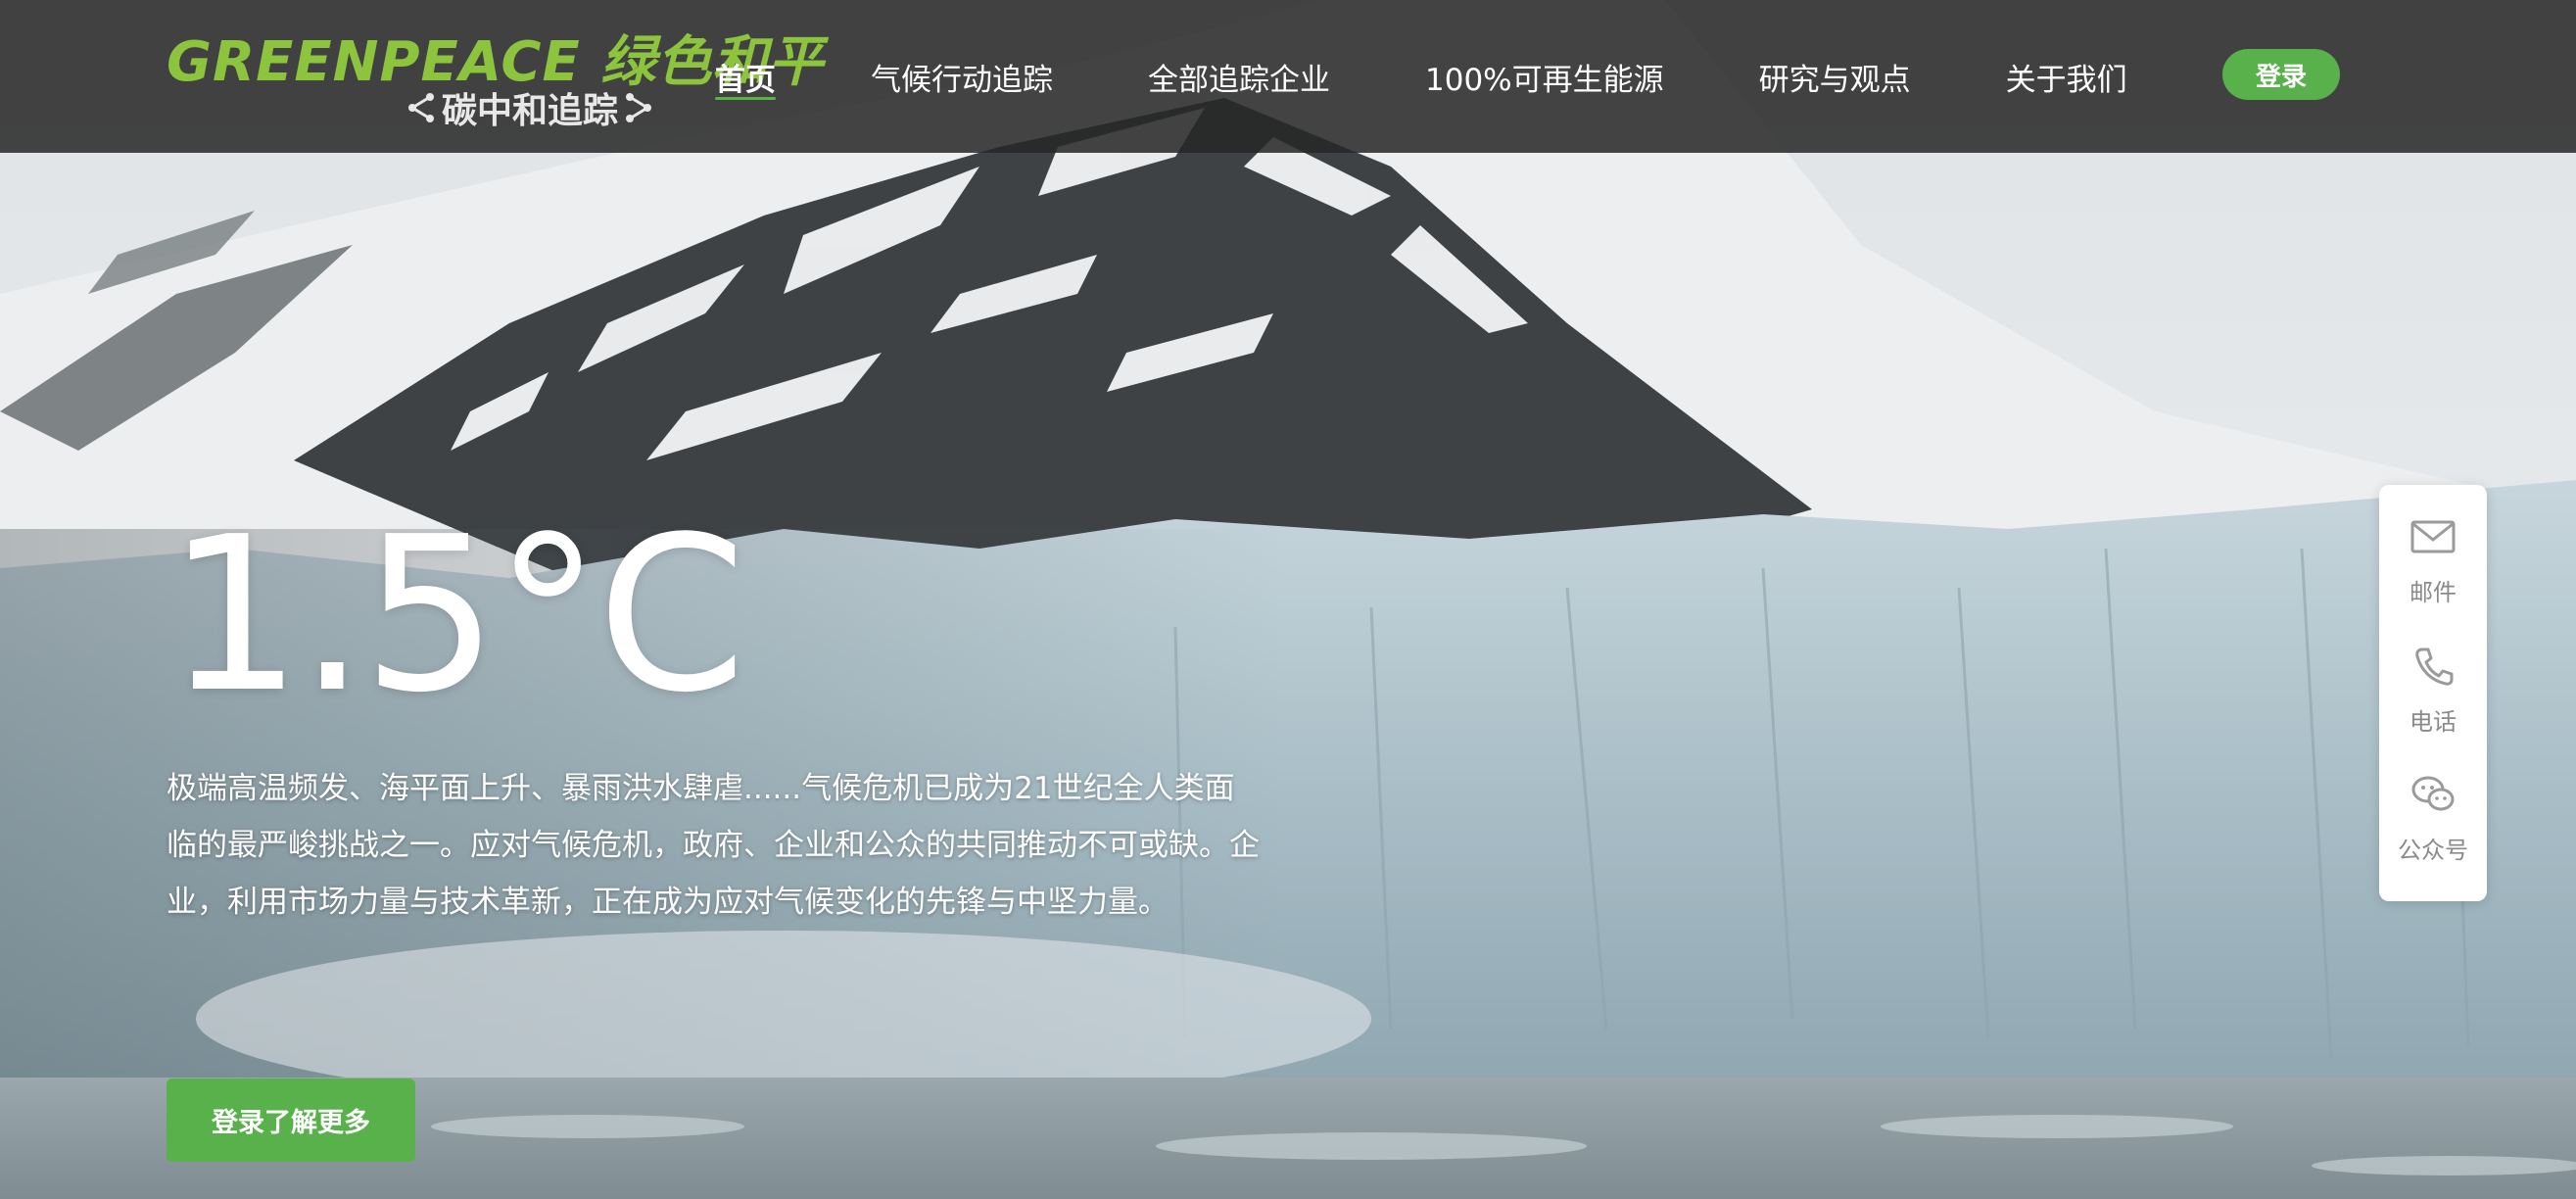  What do you see at coordinates (962, 76) in the screenshot?
I see `nav-item-climate-action-tracking: 气候行动追踪` at bounding box center [962, 76].